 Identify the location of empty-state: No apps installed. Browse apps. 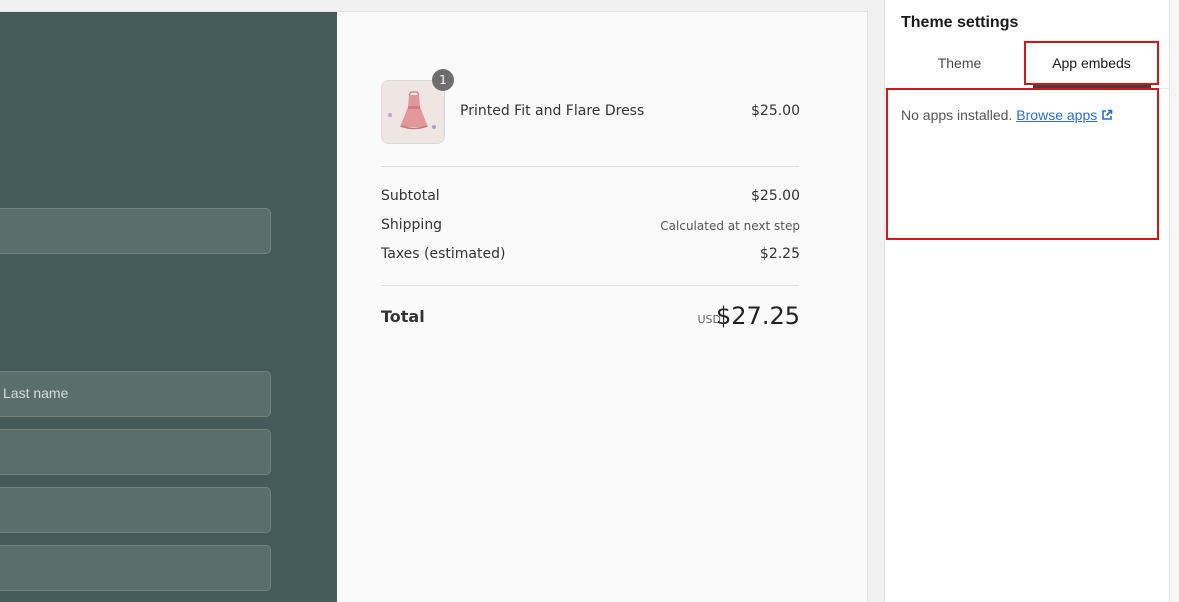
(1007, 115).